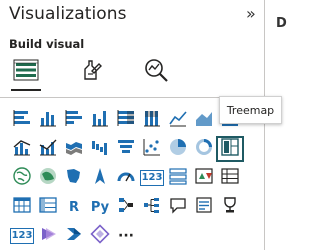 The image size is (320, 250). I want to click on treemap-icon, so click(230, 149).